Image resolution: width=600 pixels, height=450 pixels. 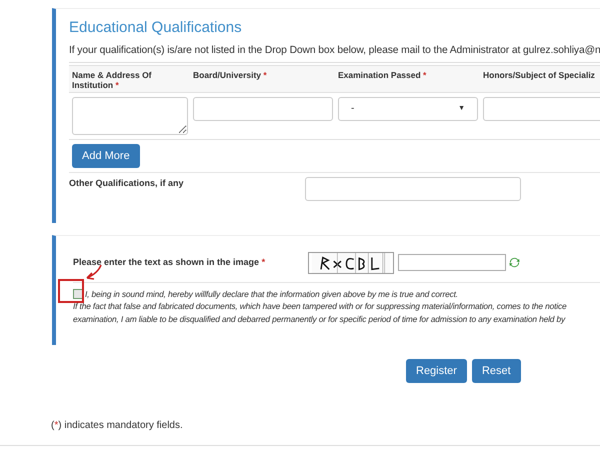 I want to click on declaration-note: examination, I am liable to be disqualified and debarred permanently or for specific period of time for admission to any examination held by, so click(x=319, y=319).